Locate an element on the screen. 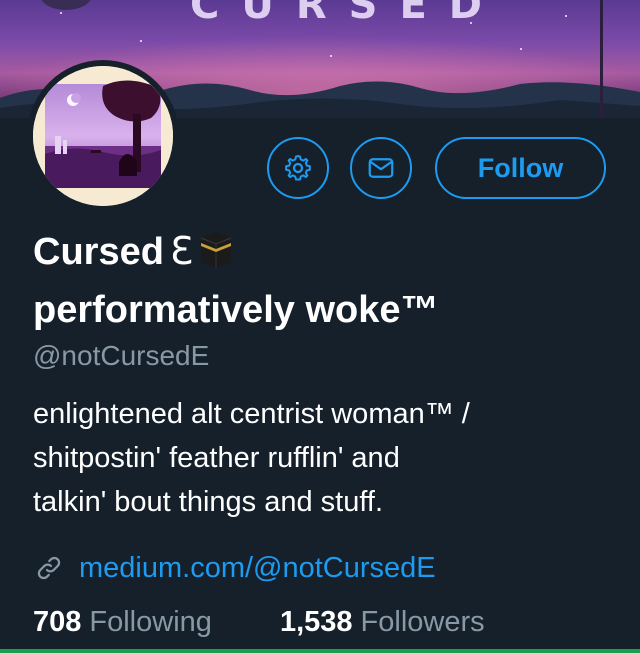 The height and width of the screenshot is (653, 640). banner-text: CURSED is located at coordinates (347, 14).